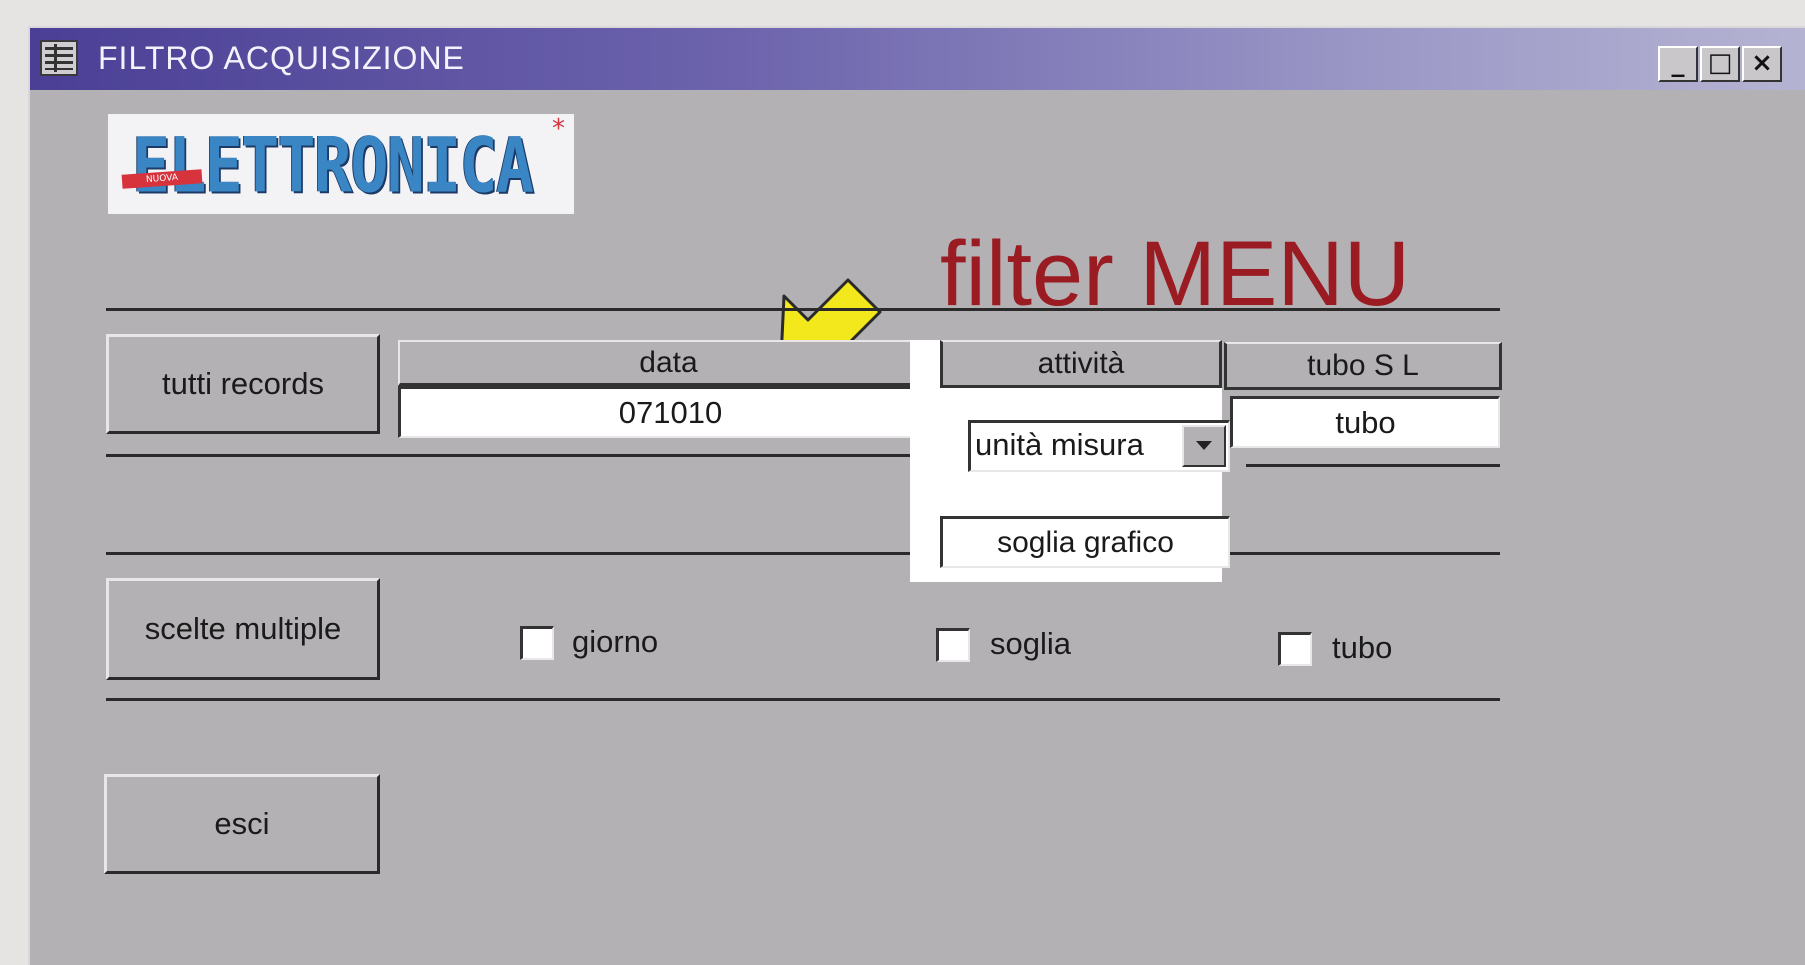  I want to click on unit-measure-select: unità misura, so click(1099, 446).